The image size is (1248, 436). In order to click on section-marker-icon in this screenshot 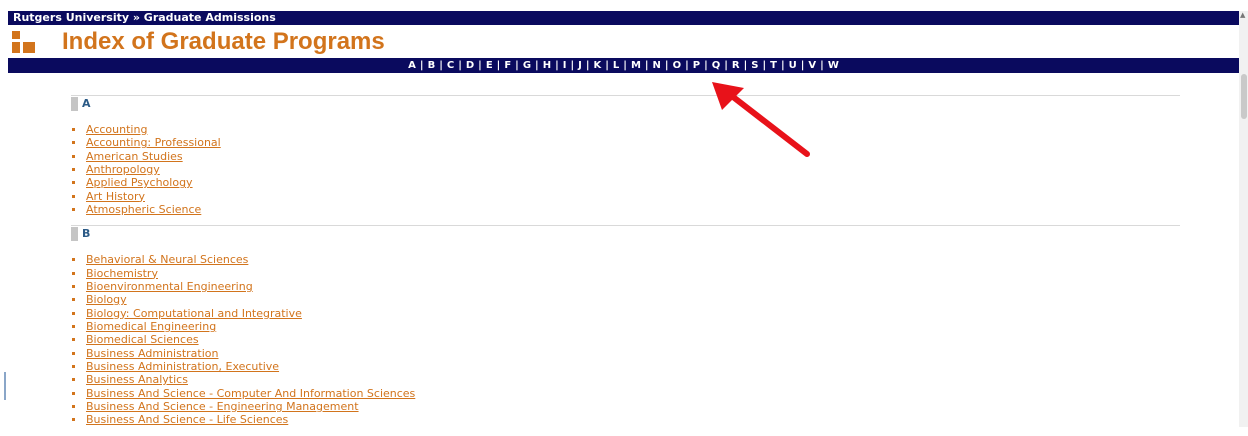, I will do `click(74, 234)`.